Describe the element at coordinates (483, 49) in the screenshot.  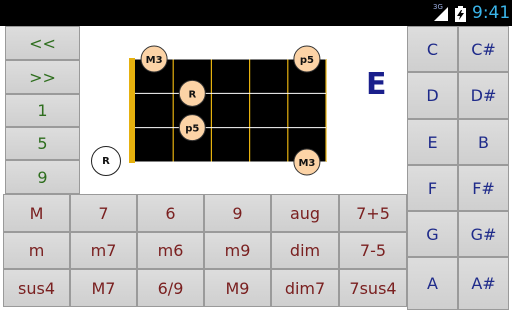
I see `root-note-button: C#` at that location.